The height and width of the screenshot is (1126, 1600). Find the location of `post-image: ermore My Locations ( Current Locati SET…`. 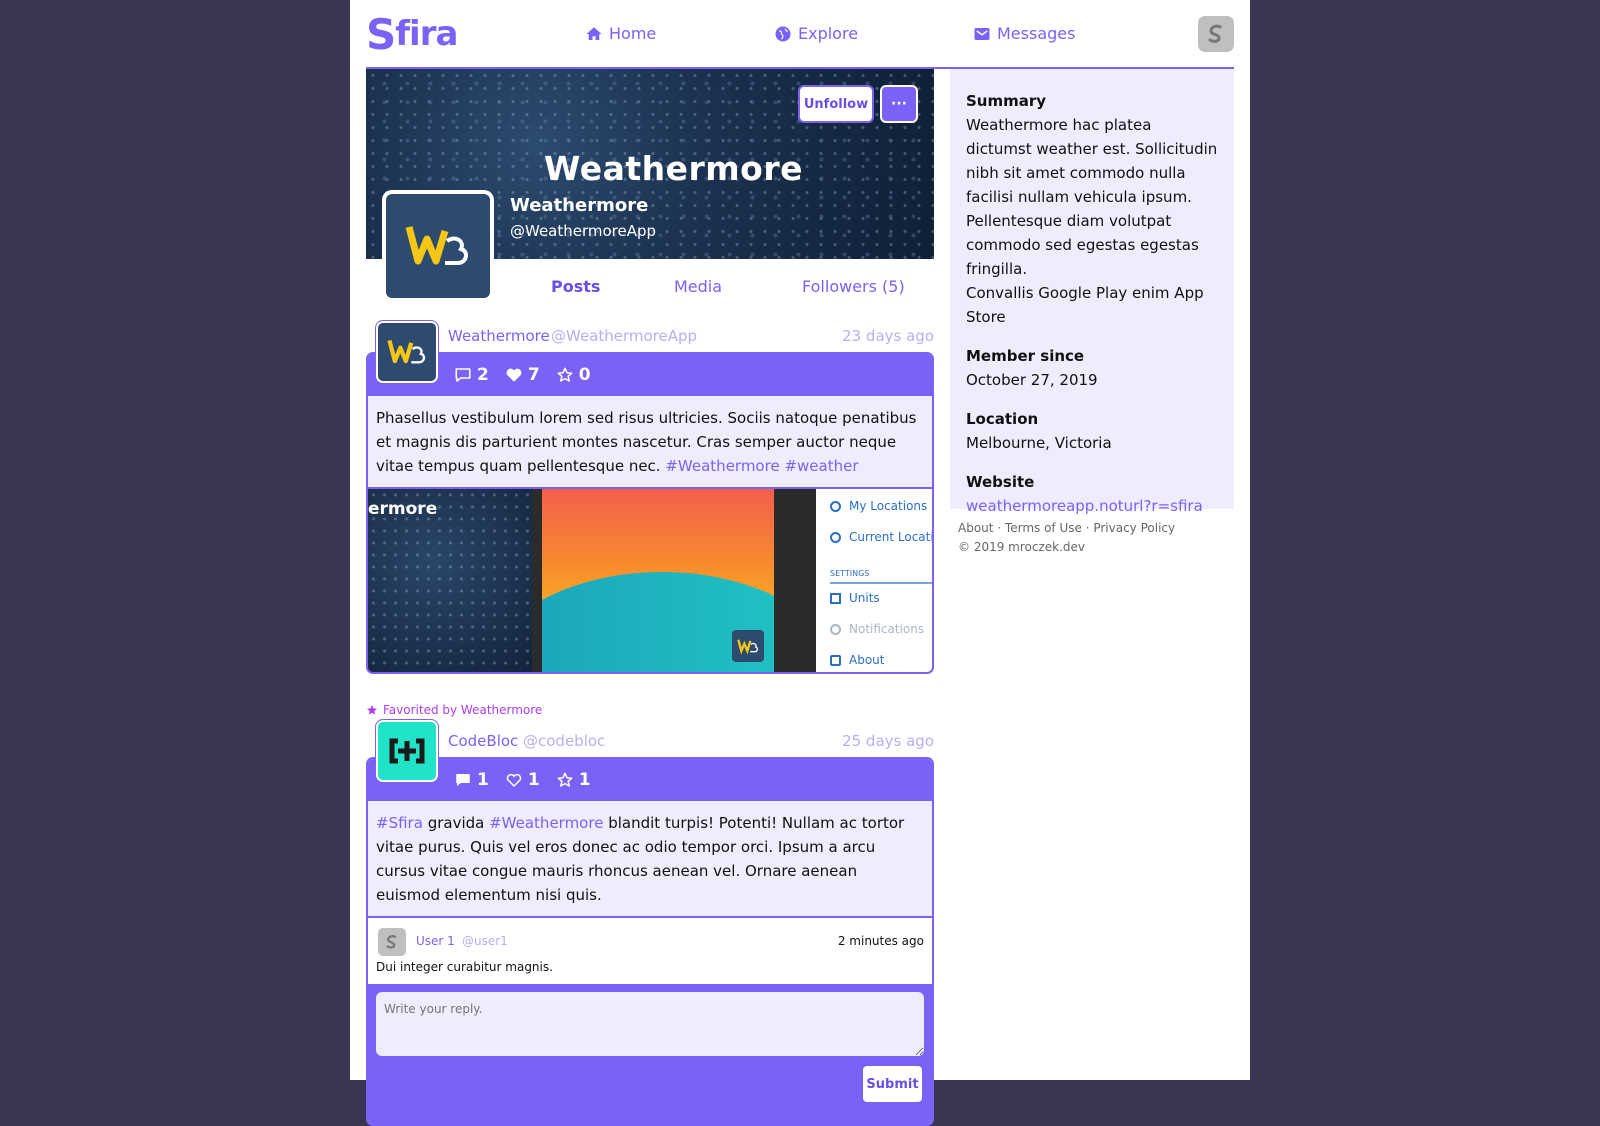

post-image: ermore My Locations ( Current Locati SET… is located at coordinates (650, 579).